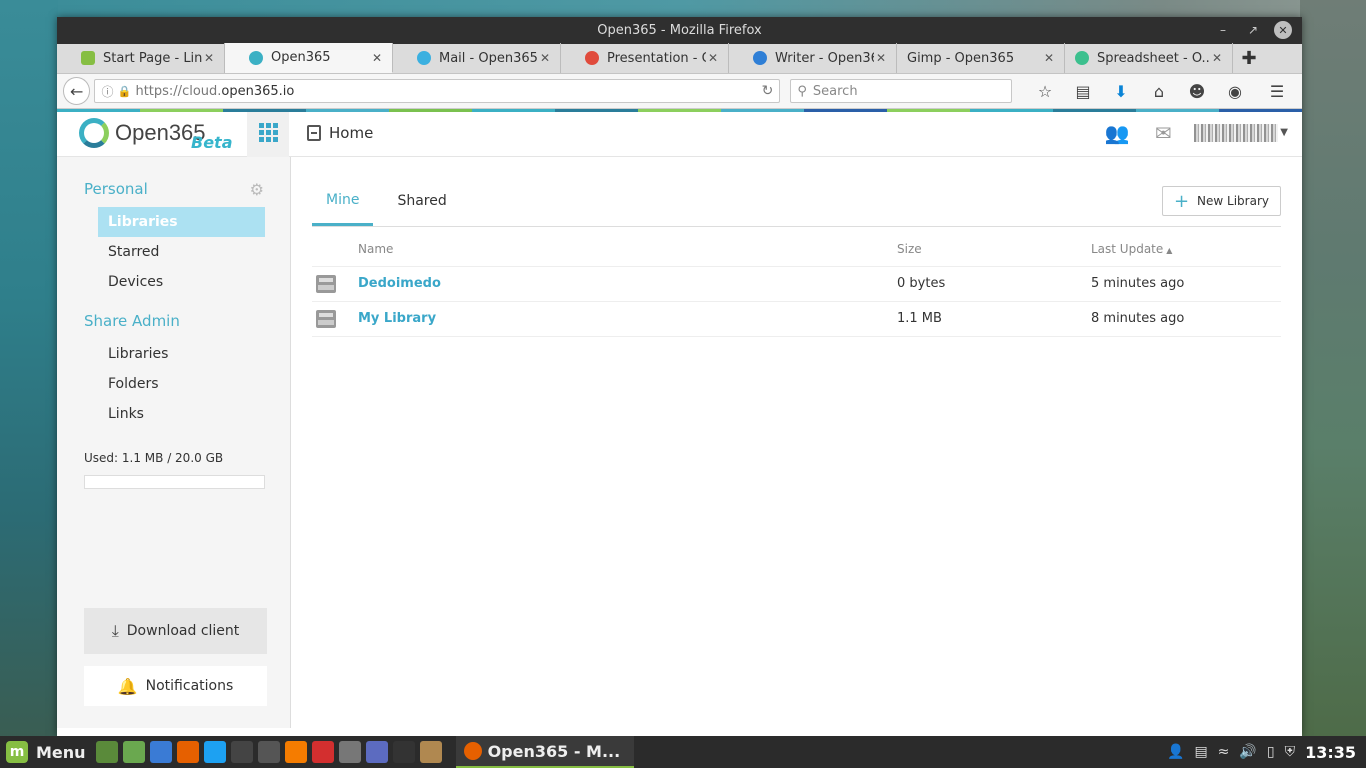 Image resolution: width=1366 pixels, height=768 pixels. What do you see at coordinates (181, 252) in the screenshot?
I see `sidebar-item-starred: Starred` at bounding box center [181, 252].